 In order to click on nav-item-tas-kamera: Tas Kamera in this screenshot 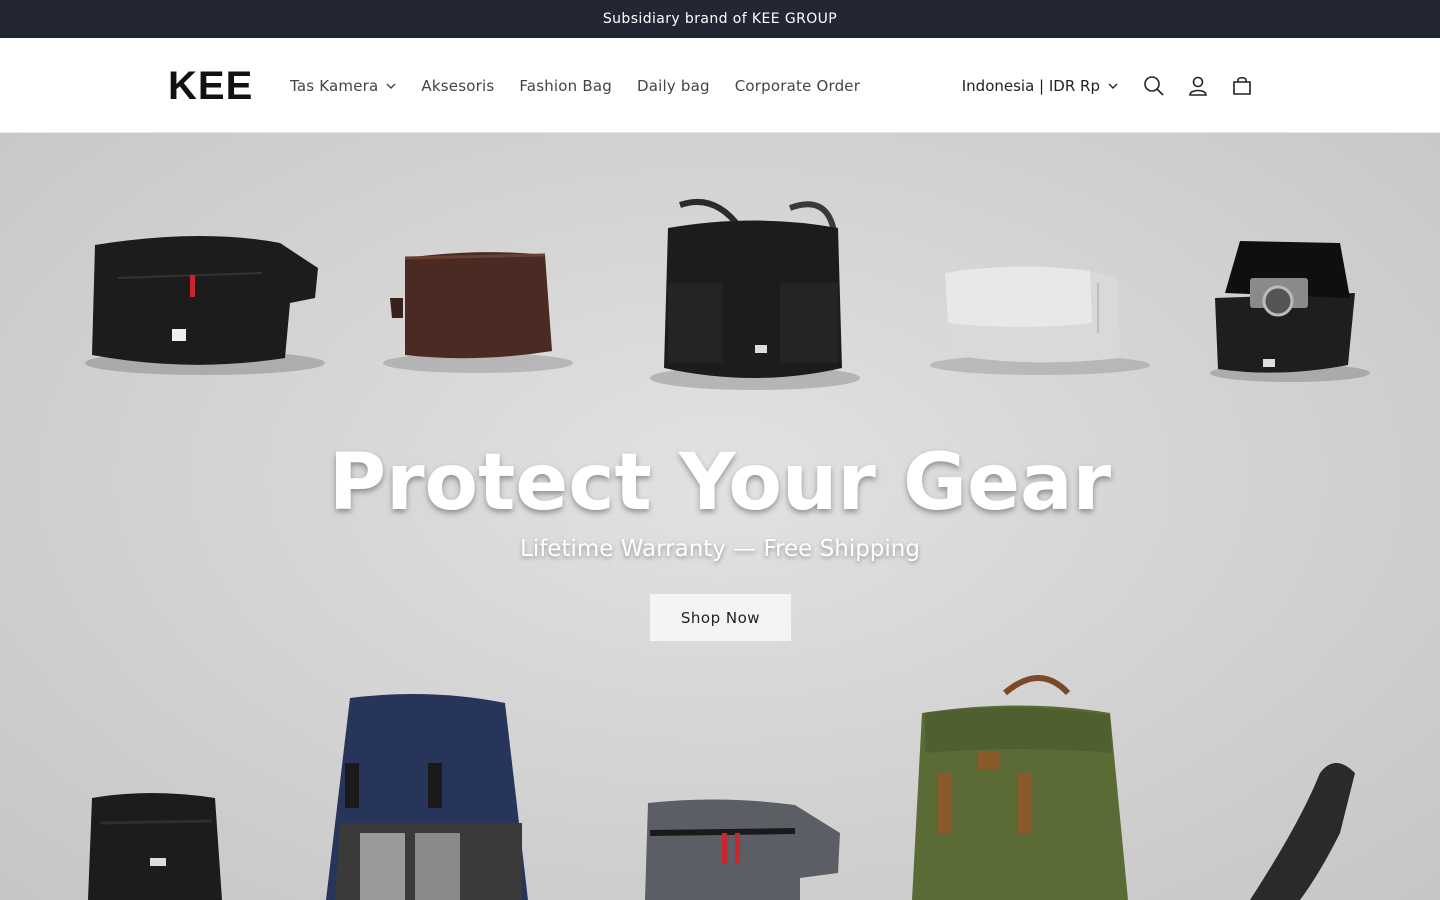, I will do `click(343, 86)`.